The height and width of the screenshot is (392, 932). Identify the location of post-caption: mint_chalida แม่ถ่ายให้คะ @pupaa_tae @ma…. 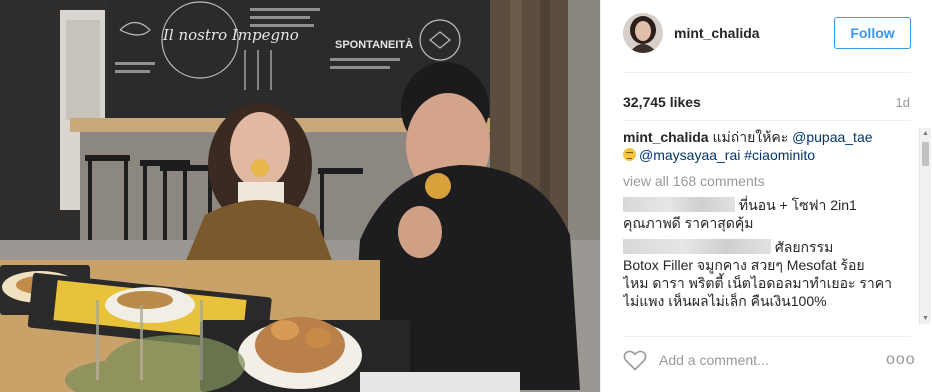
(769, 146).